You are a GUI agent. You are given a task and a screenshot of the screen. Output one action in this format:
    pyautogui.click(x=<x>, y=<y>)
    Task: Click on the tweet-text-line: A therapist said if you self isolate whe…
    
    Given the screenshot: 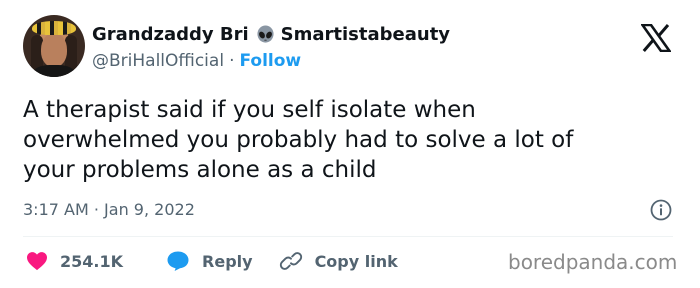 What is the action you would take?
    pyautogui.click(x=249, y=110)
    